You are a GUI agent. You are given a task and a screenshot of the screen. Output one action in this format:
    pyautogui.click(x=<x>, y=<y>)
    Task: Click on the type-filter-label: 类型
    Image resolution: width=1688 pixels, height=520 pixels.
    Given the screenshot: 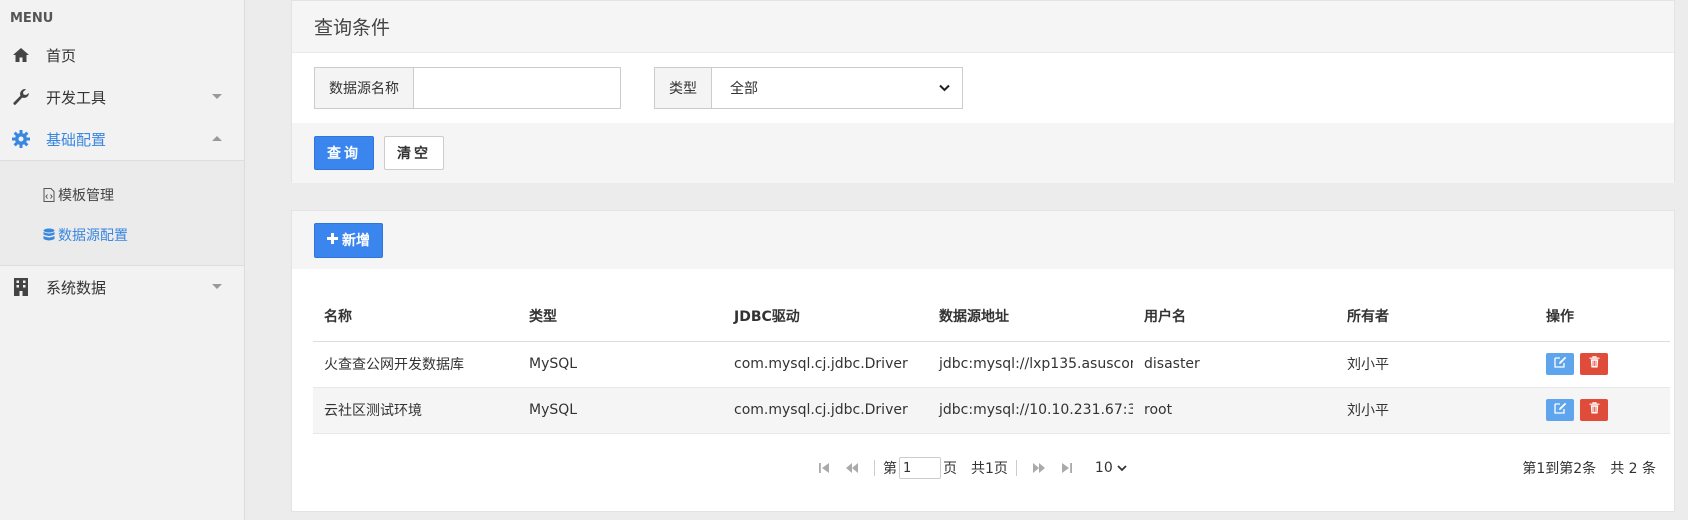 What is the action you would take?
    pyautogui.click(x=682, y=88)
    